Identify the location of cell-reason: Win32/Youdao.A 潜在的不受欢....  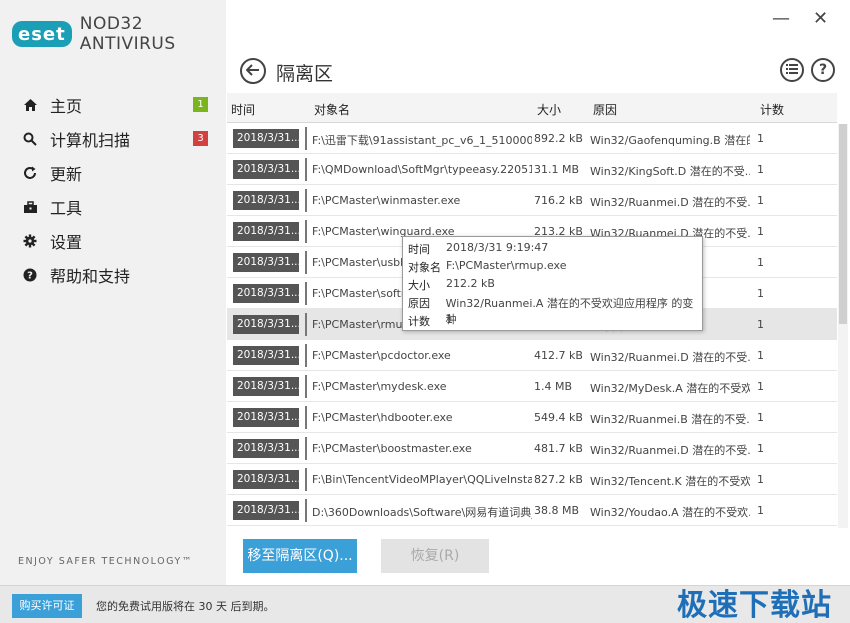
(670, 512).